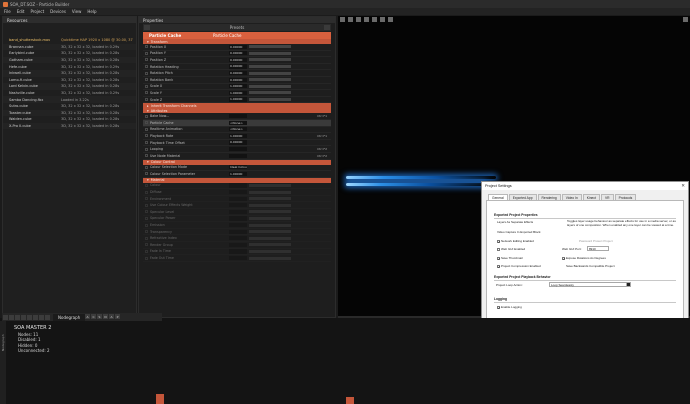 Image resolution: width=690 pixels, height=404 pixels. What do you see at coordinates (366, 19) in the screenshot?
I see `viewport-light-icon` at bounding box center [366, 19].